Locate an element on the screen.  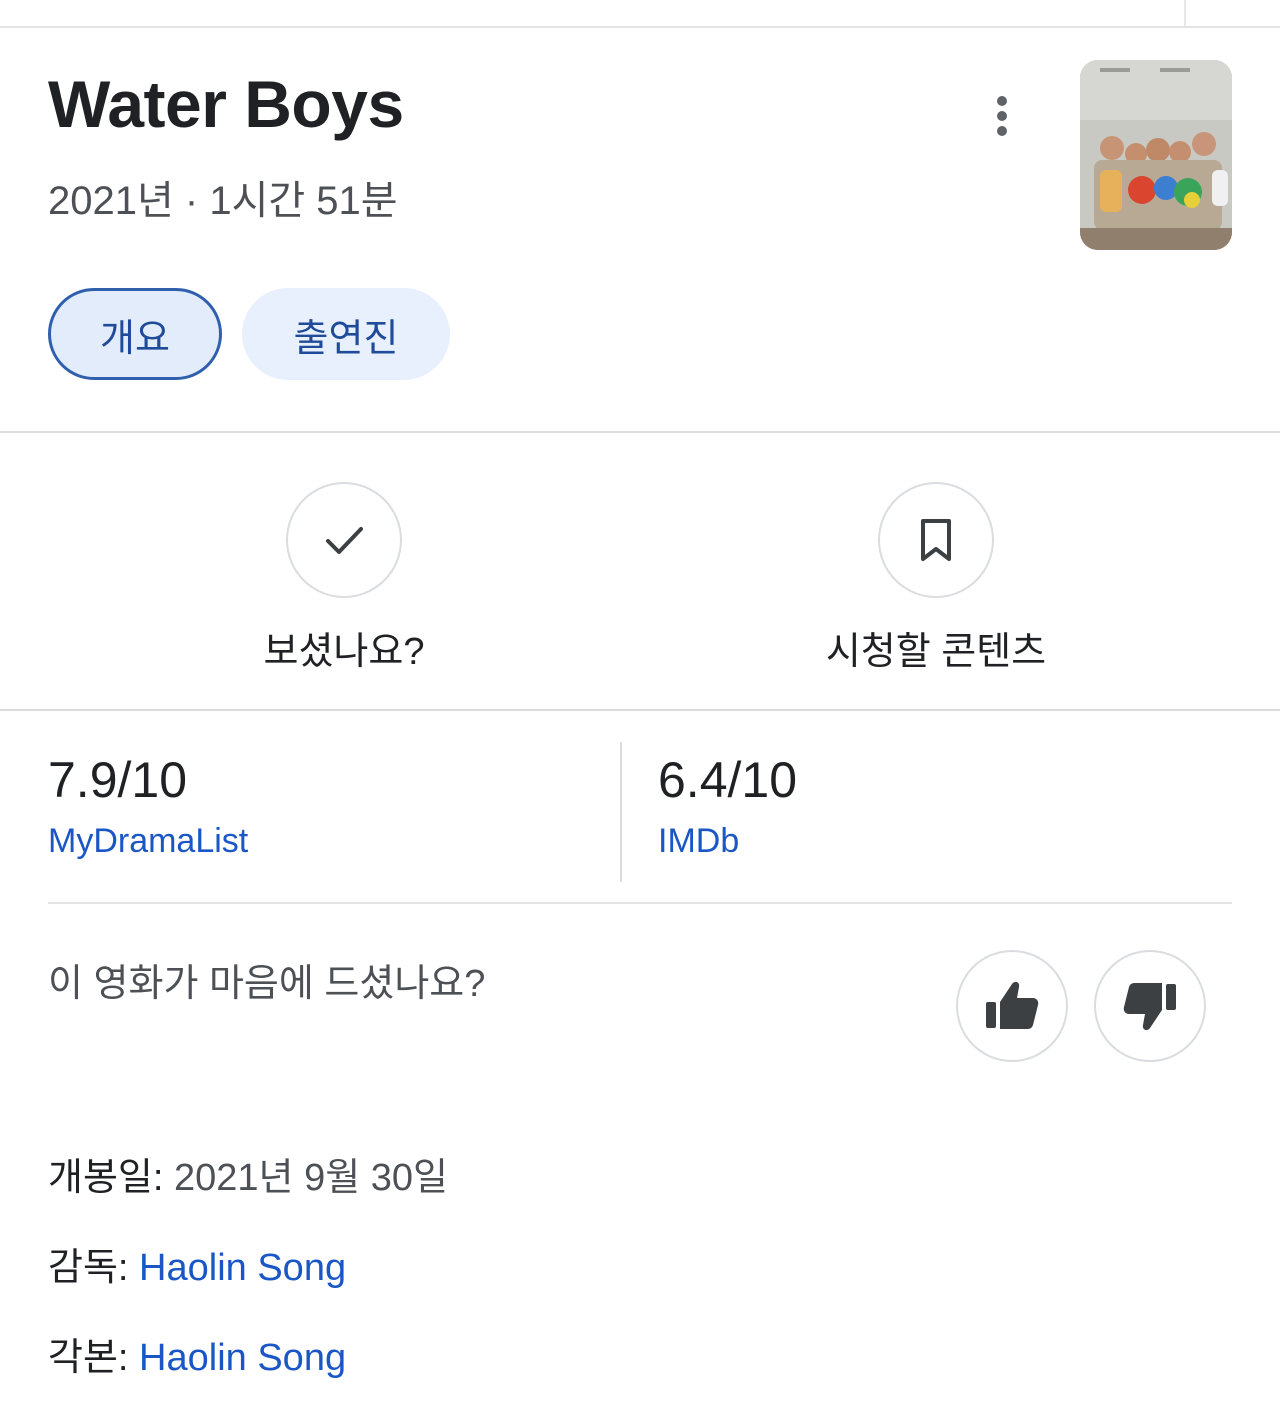
more-options-icon is located at coordinates (1002, 116).